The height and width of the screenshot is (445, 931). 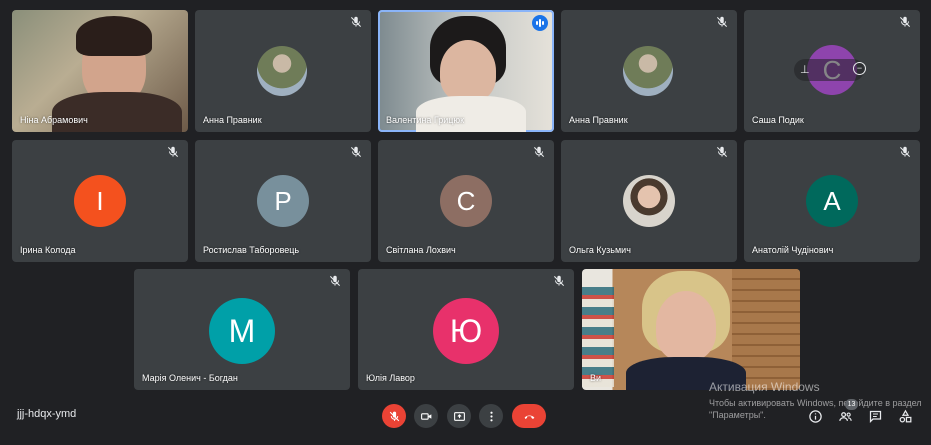 I want to click on camera-icon, so click(x=425, y=416).